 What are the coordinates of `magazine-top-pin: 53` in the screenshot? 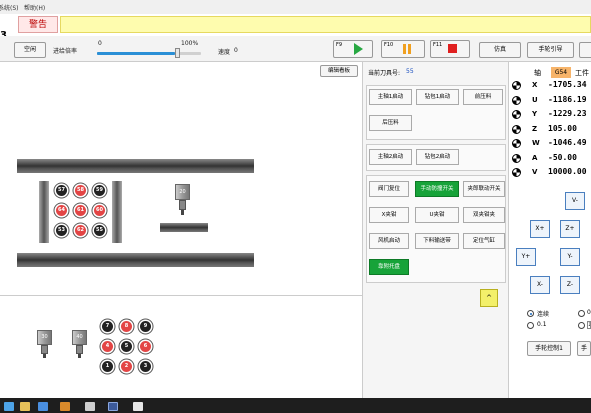 It's located at (61, 230).